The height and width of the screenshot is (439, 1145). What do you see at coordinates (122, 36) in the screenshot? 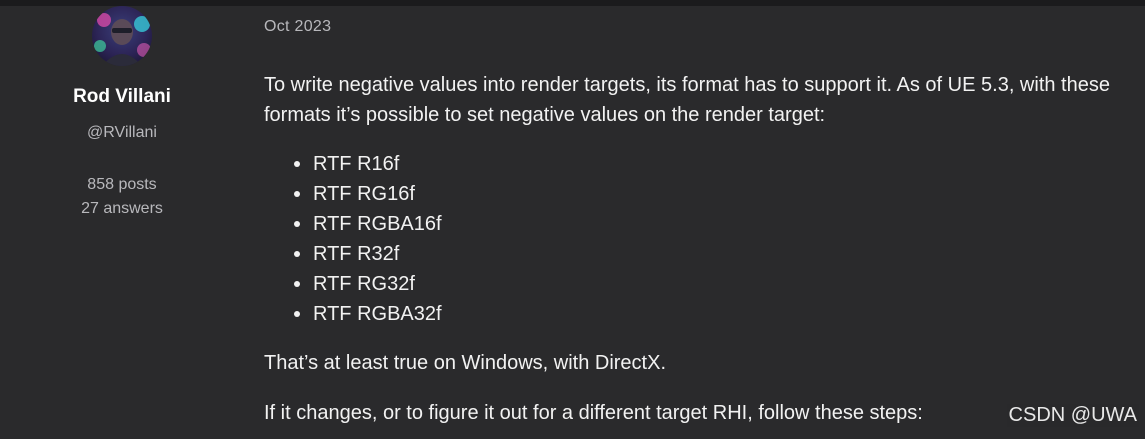
I see `avatar` at bounding box center [122, 36].